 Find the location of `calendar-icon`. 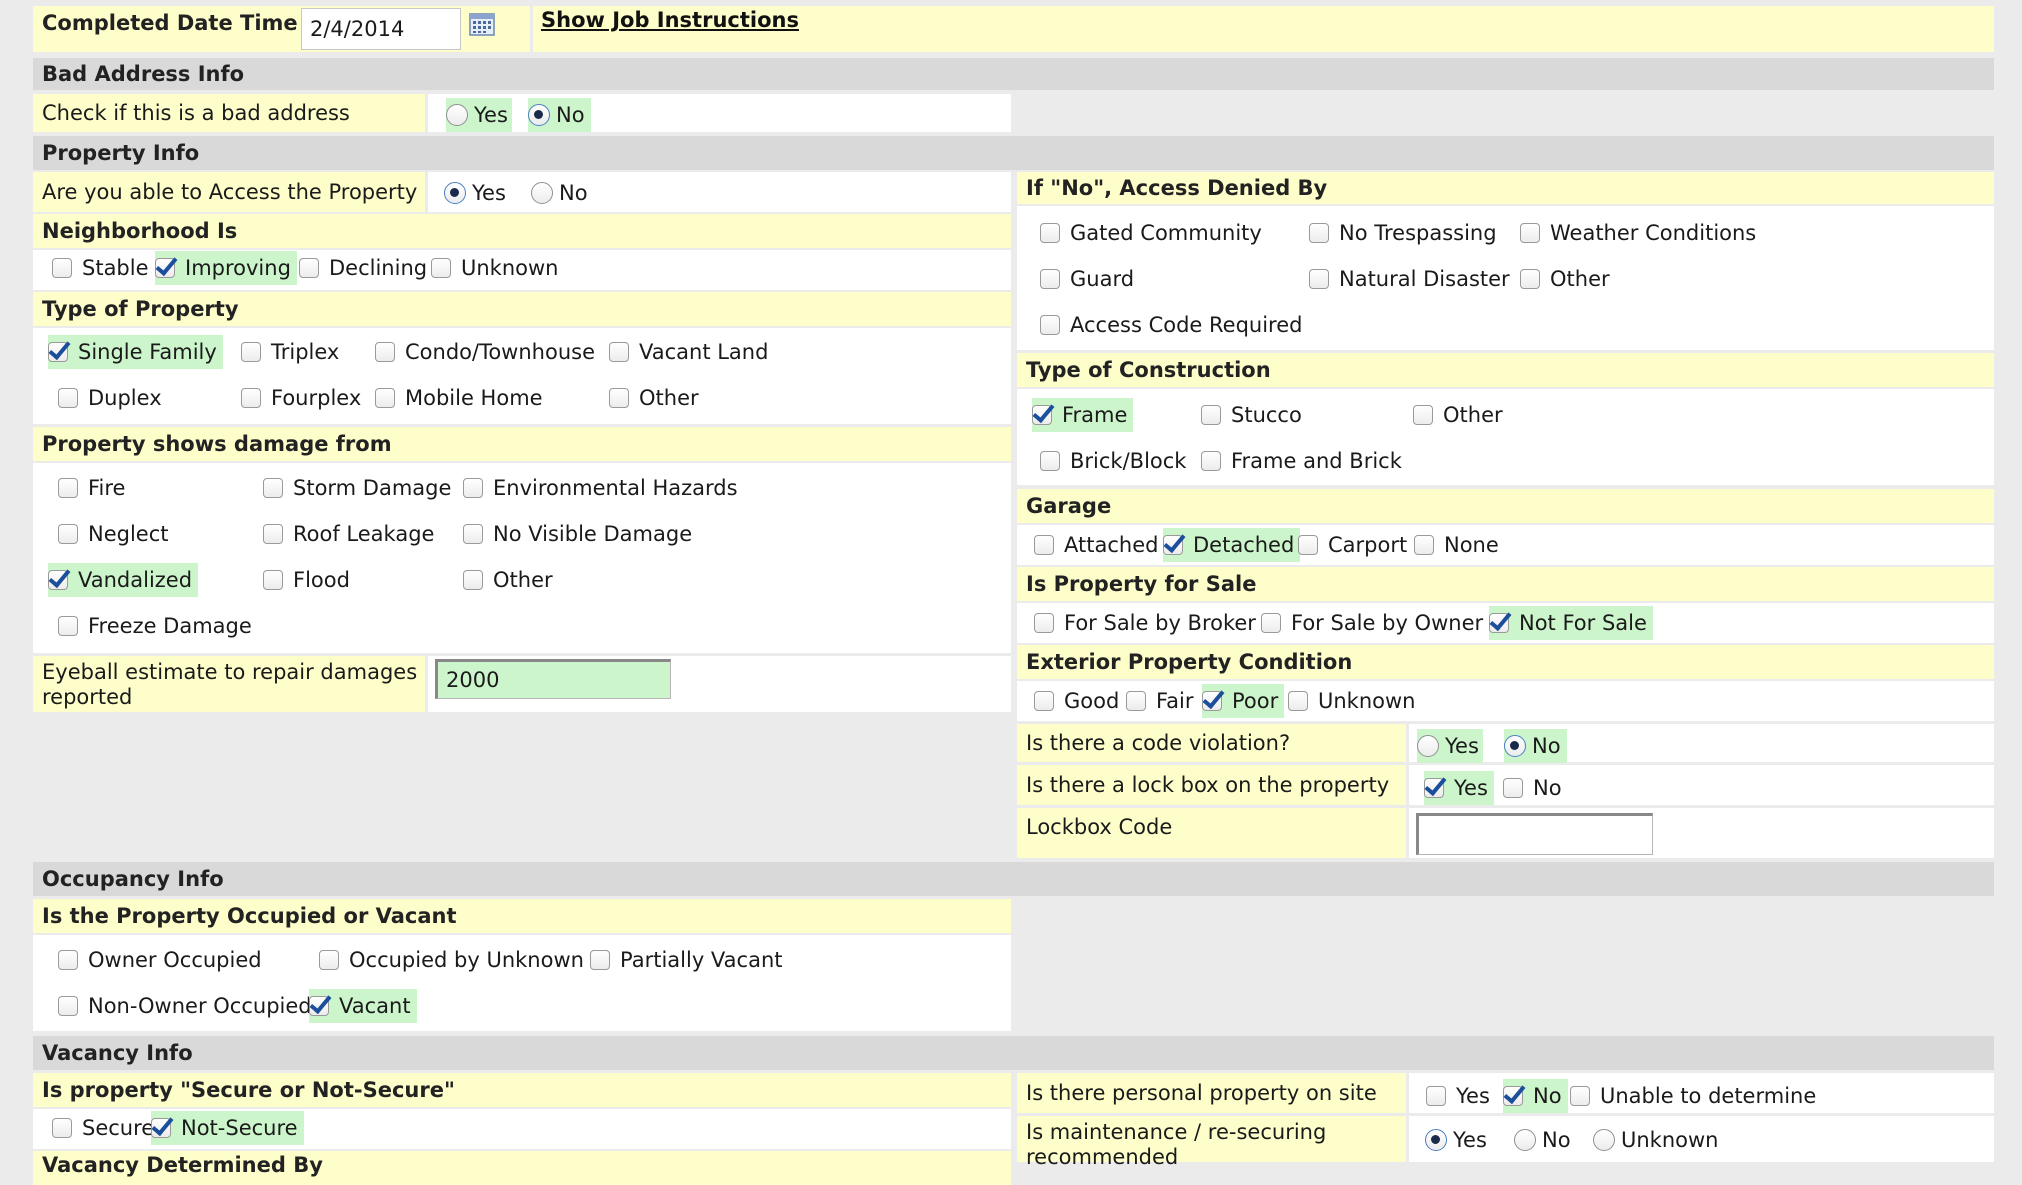

calendar-icon is located at coordinates (482, 24).